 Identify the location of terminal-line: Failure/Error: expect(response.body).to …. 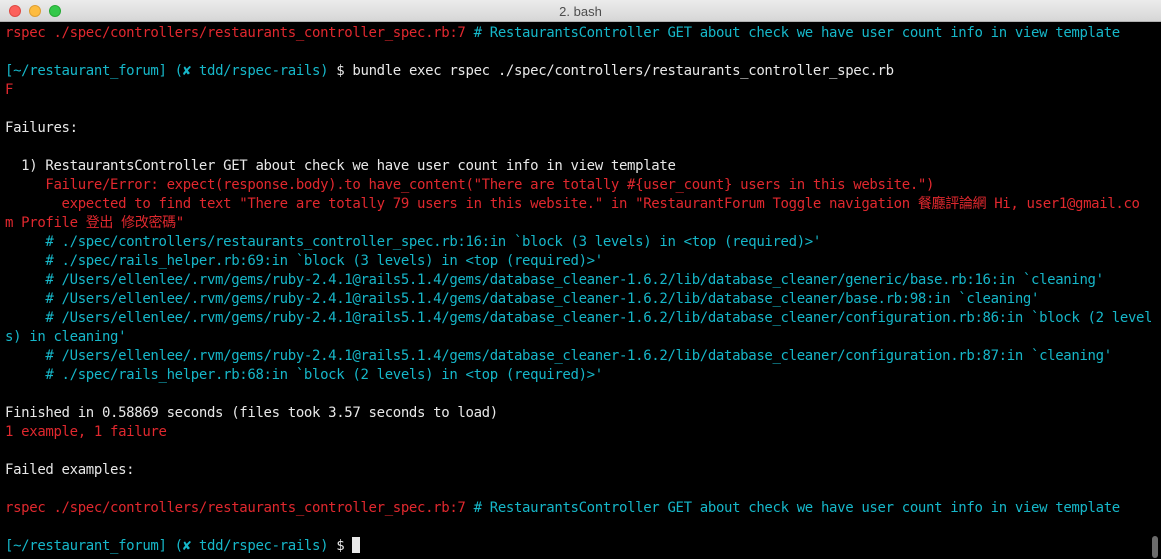
(578, 185).